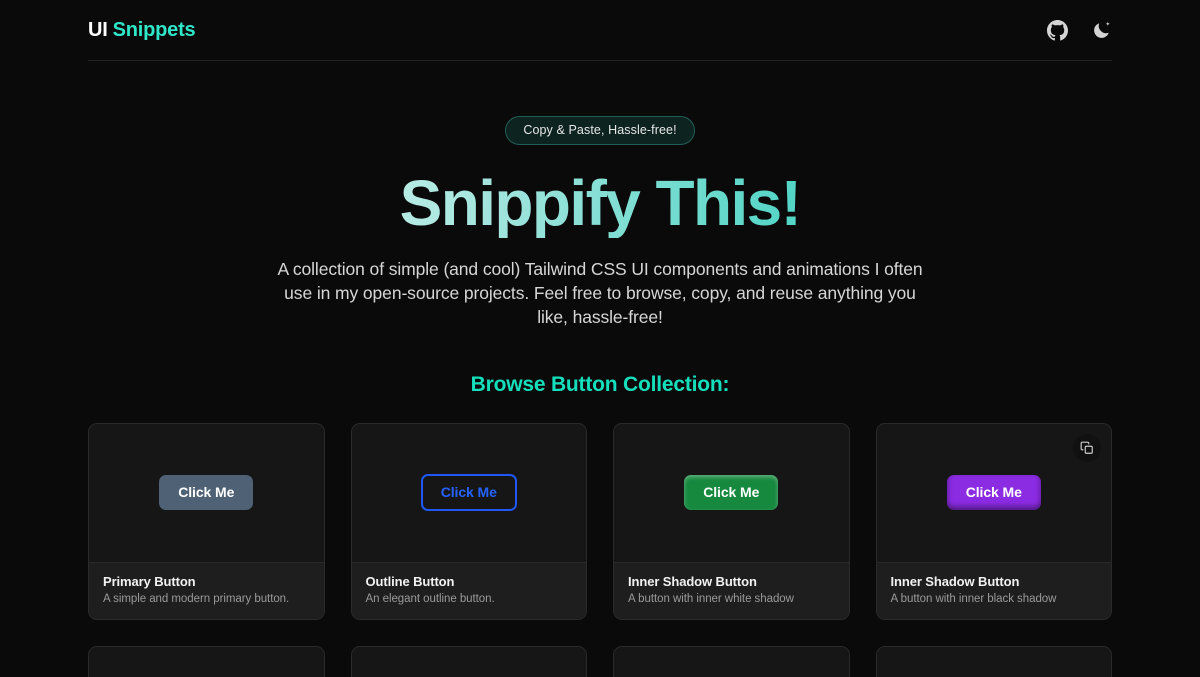 This screenshot has width=1200, height=677. Describe the element at coordinates (711, 598) in the screenshot. I see `card-description: A button with inner white shadow` at that location.